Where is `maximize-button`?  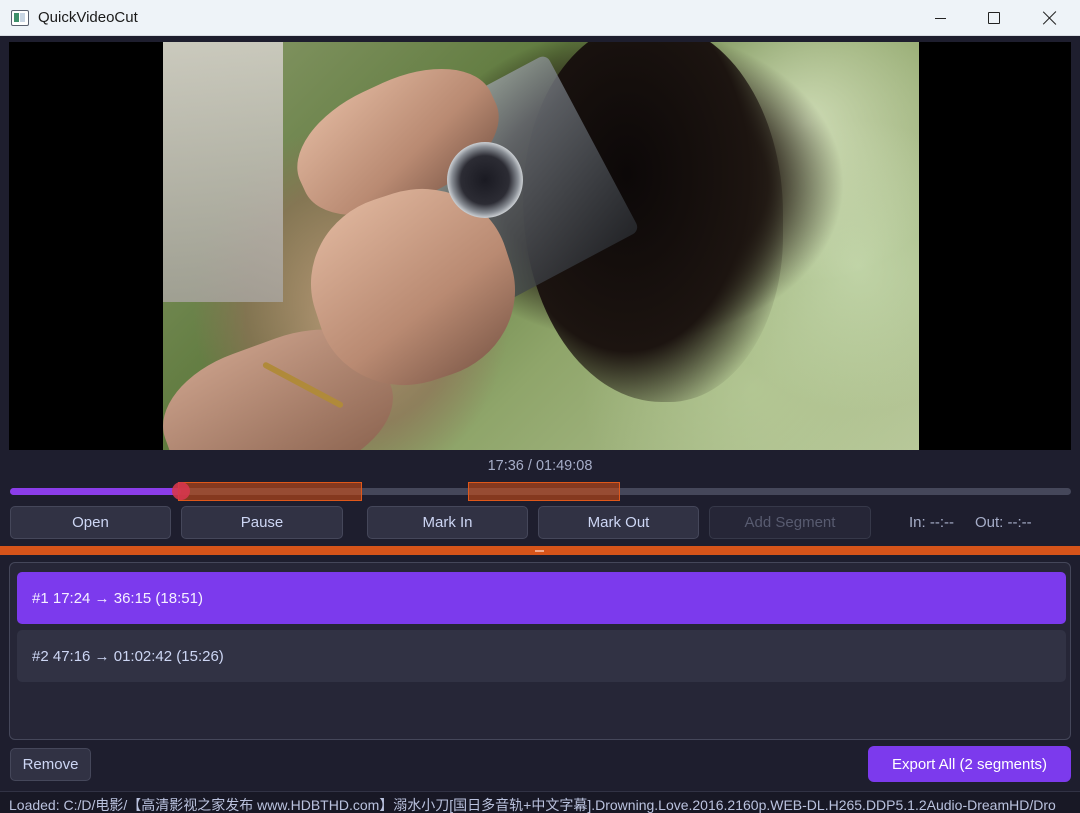
maximize-button is located at coordinates (994, 18).